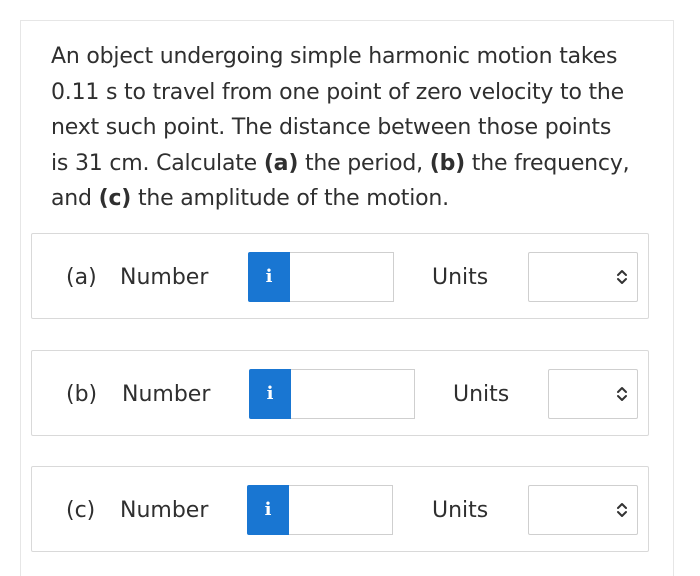 This screenshot has height=576, width=700. What do you see at coordinates (593, 394) in the screenshot?
I see `units-select-b` at bounding box center [593, 394].